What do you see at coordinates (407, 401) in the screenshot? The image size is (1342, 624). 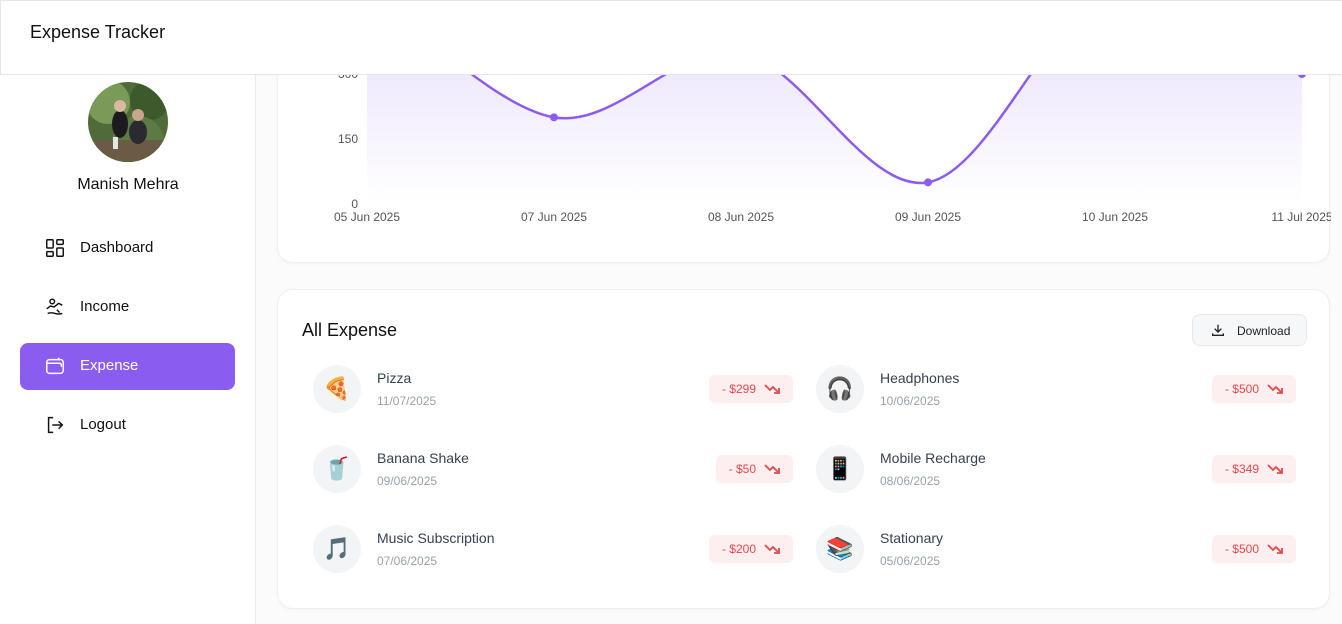 I see `expense-date: 11/07/2025` at bounding box center [407, 401].